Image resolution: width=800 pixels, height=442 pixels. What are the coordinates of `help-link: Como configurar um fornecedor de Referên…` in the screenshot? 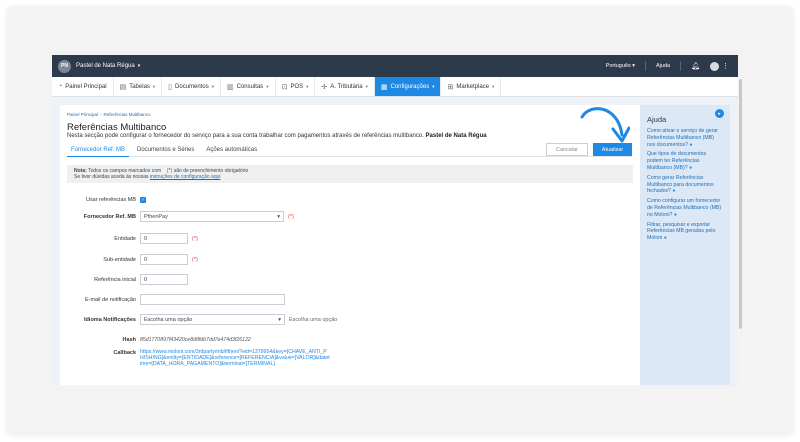 It's located at (685, 208).